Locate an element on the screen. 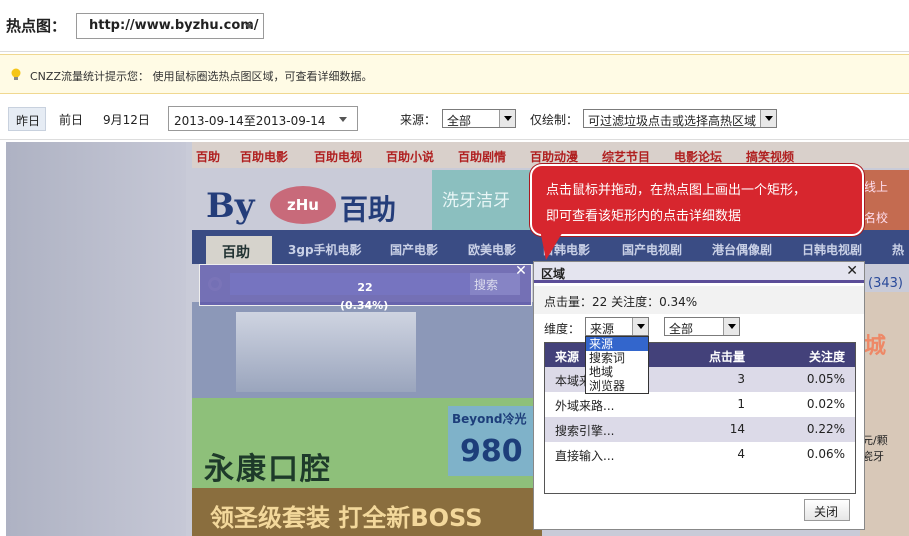 Image resolution: width=909 pixels, height=536 pixels. date-range-picker: 2013-09-14至2013-09-14 is located at coordinates (263, 118).